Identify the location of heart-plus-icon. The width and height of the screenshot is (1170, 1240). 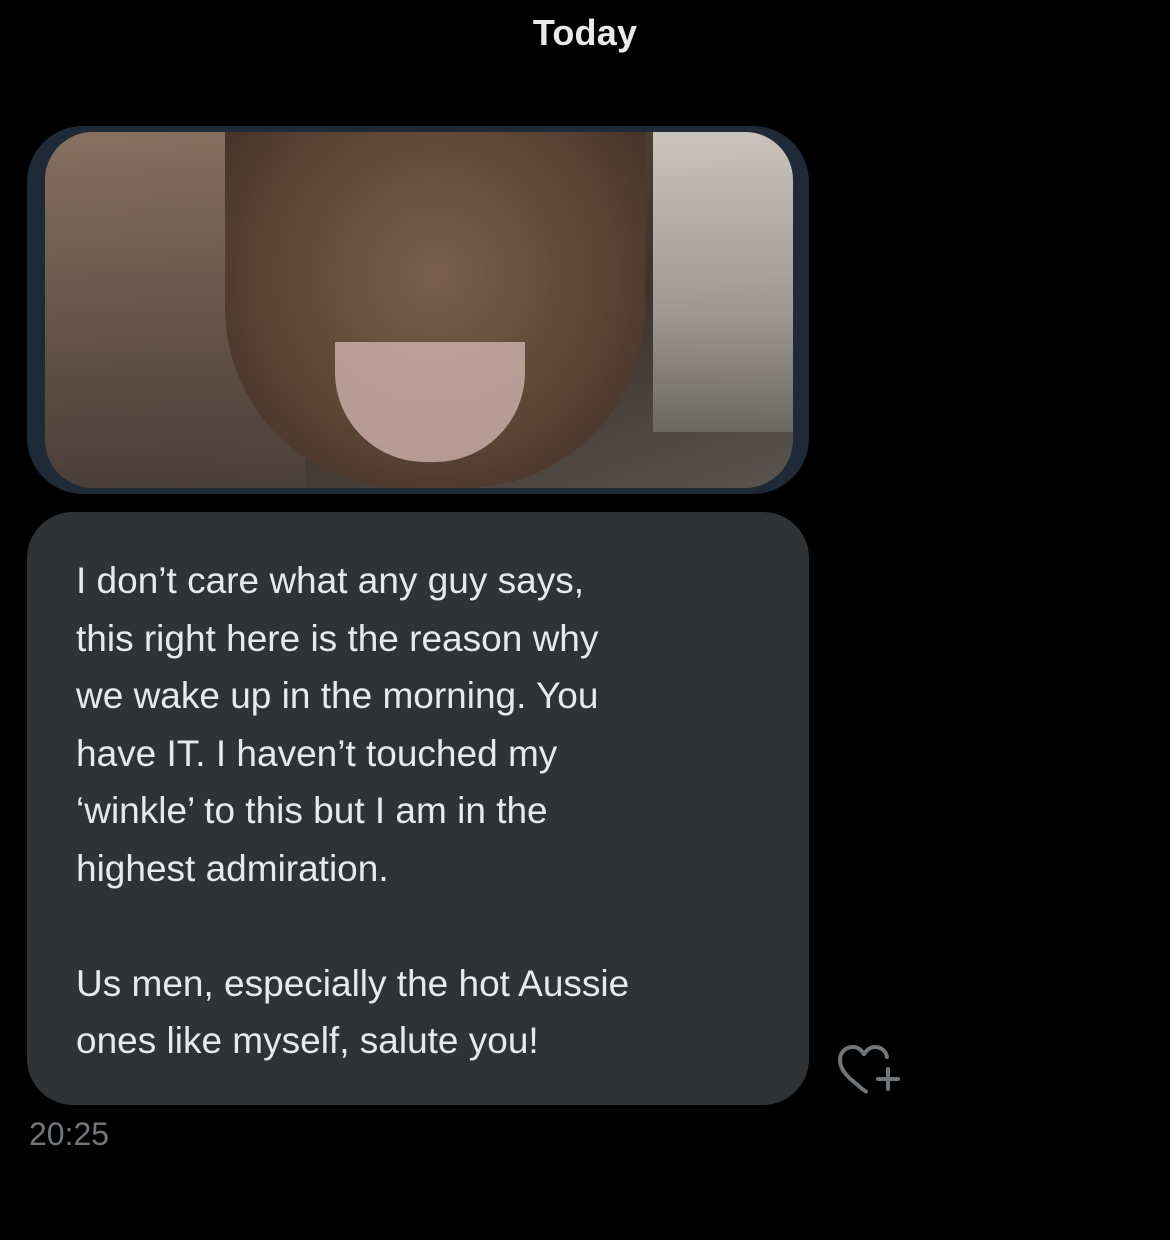
(869, 1069).